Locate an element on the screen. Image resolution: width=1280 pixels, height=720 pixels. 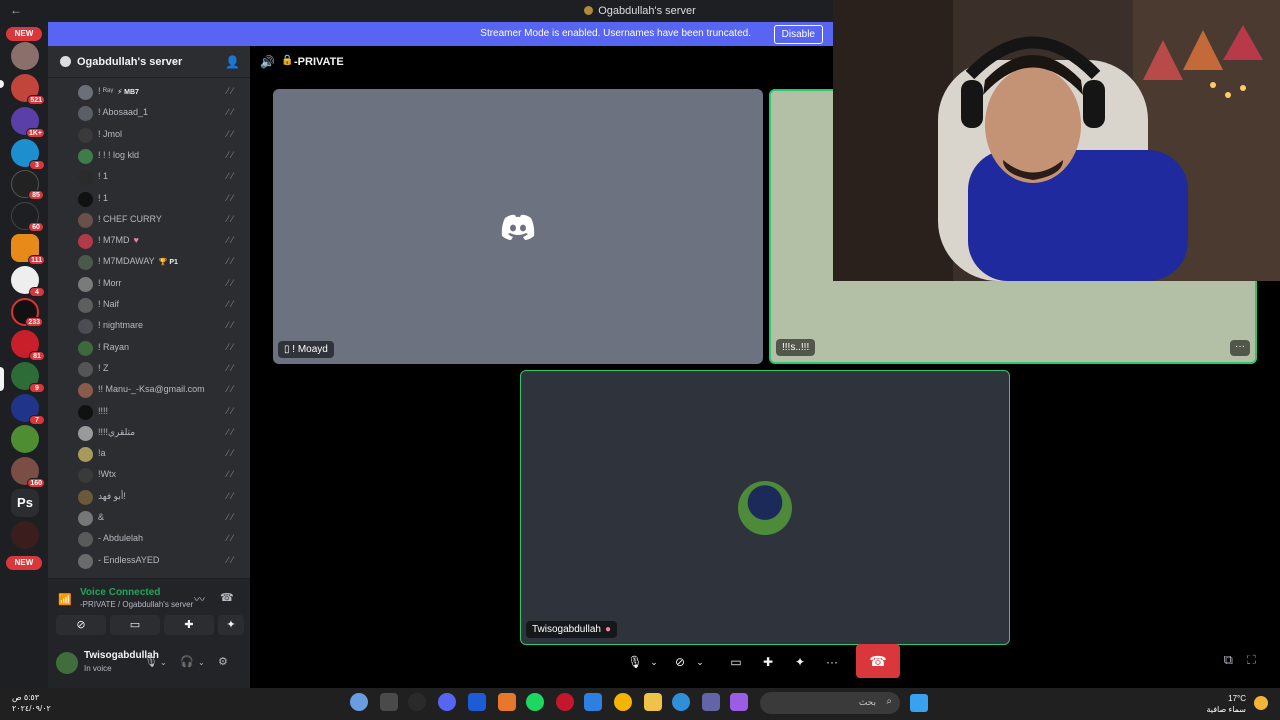
app-red-icon is located at coordinates (565, 702).